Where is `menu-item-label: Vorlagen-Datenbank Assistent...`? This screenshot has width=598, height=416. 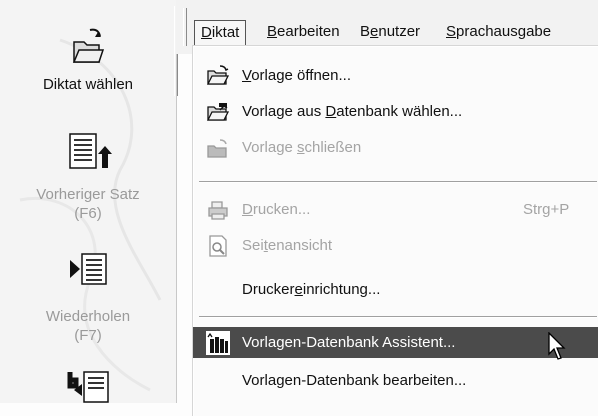 menu-item-label: Vorlagen-Datenbank Assistent... is located at coordinates (349, 342).